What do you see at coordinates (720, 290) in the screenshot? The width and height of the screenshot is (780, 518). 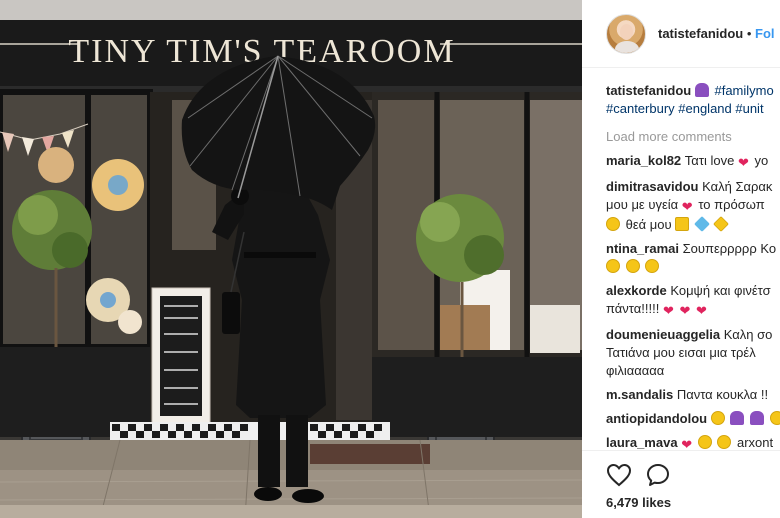 I see `comment-text: Κομψή και φινέτσ` at bounding box center [720, 290].